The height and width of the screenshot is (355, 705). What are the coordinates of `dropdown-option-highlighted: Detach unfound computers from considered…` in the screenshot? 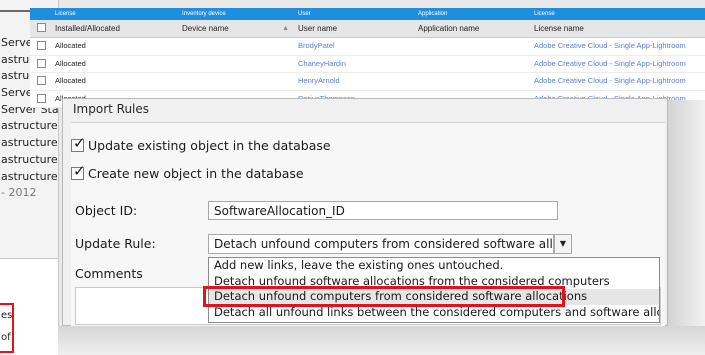 It's located at (434, 297).